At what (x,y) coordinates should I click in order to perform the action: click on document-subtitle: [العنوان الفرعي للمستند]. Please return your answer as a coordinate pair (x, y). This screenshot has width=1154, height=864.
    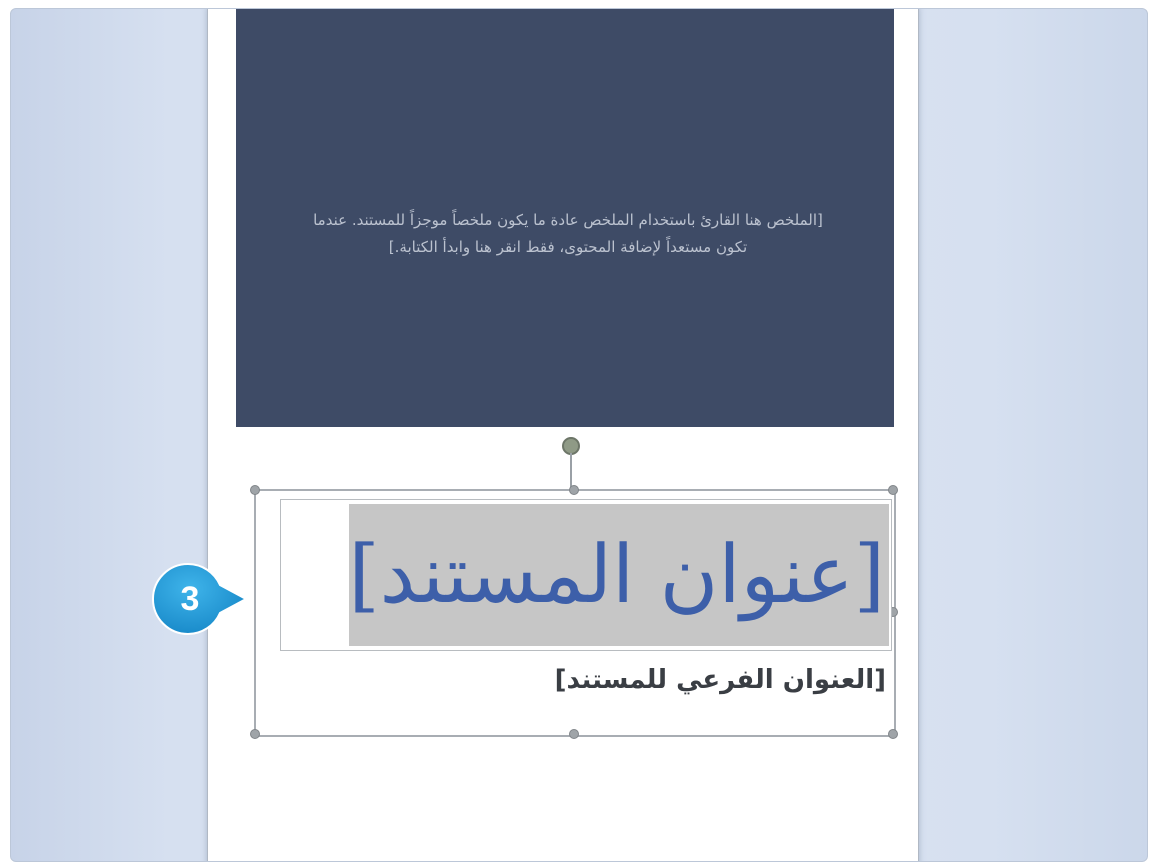
    Looking at the image, I should click on (583, 680).